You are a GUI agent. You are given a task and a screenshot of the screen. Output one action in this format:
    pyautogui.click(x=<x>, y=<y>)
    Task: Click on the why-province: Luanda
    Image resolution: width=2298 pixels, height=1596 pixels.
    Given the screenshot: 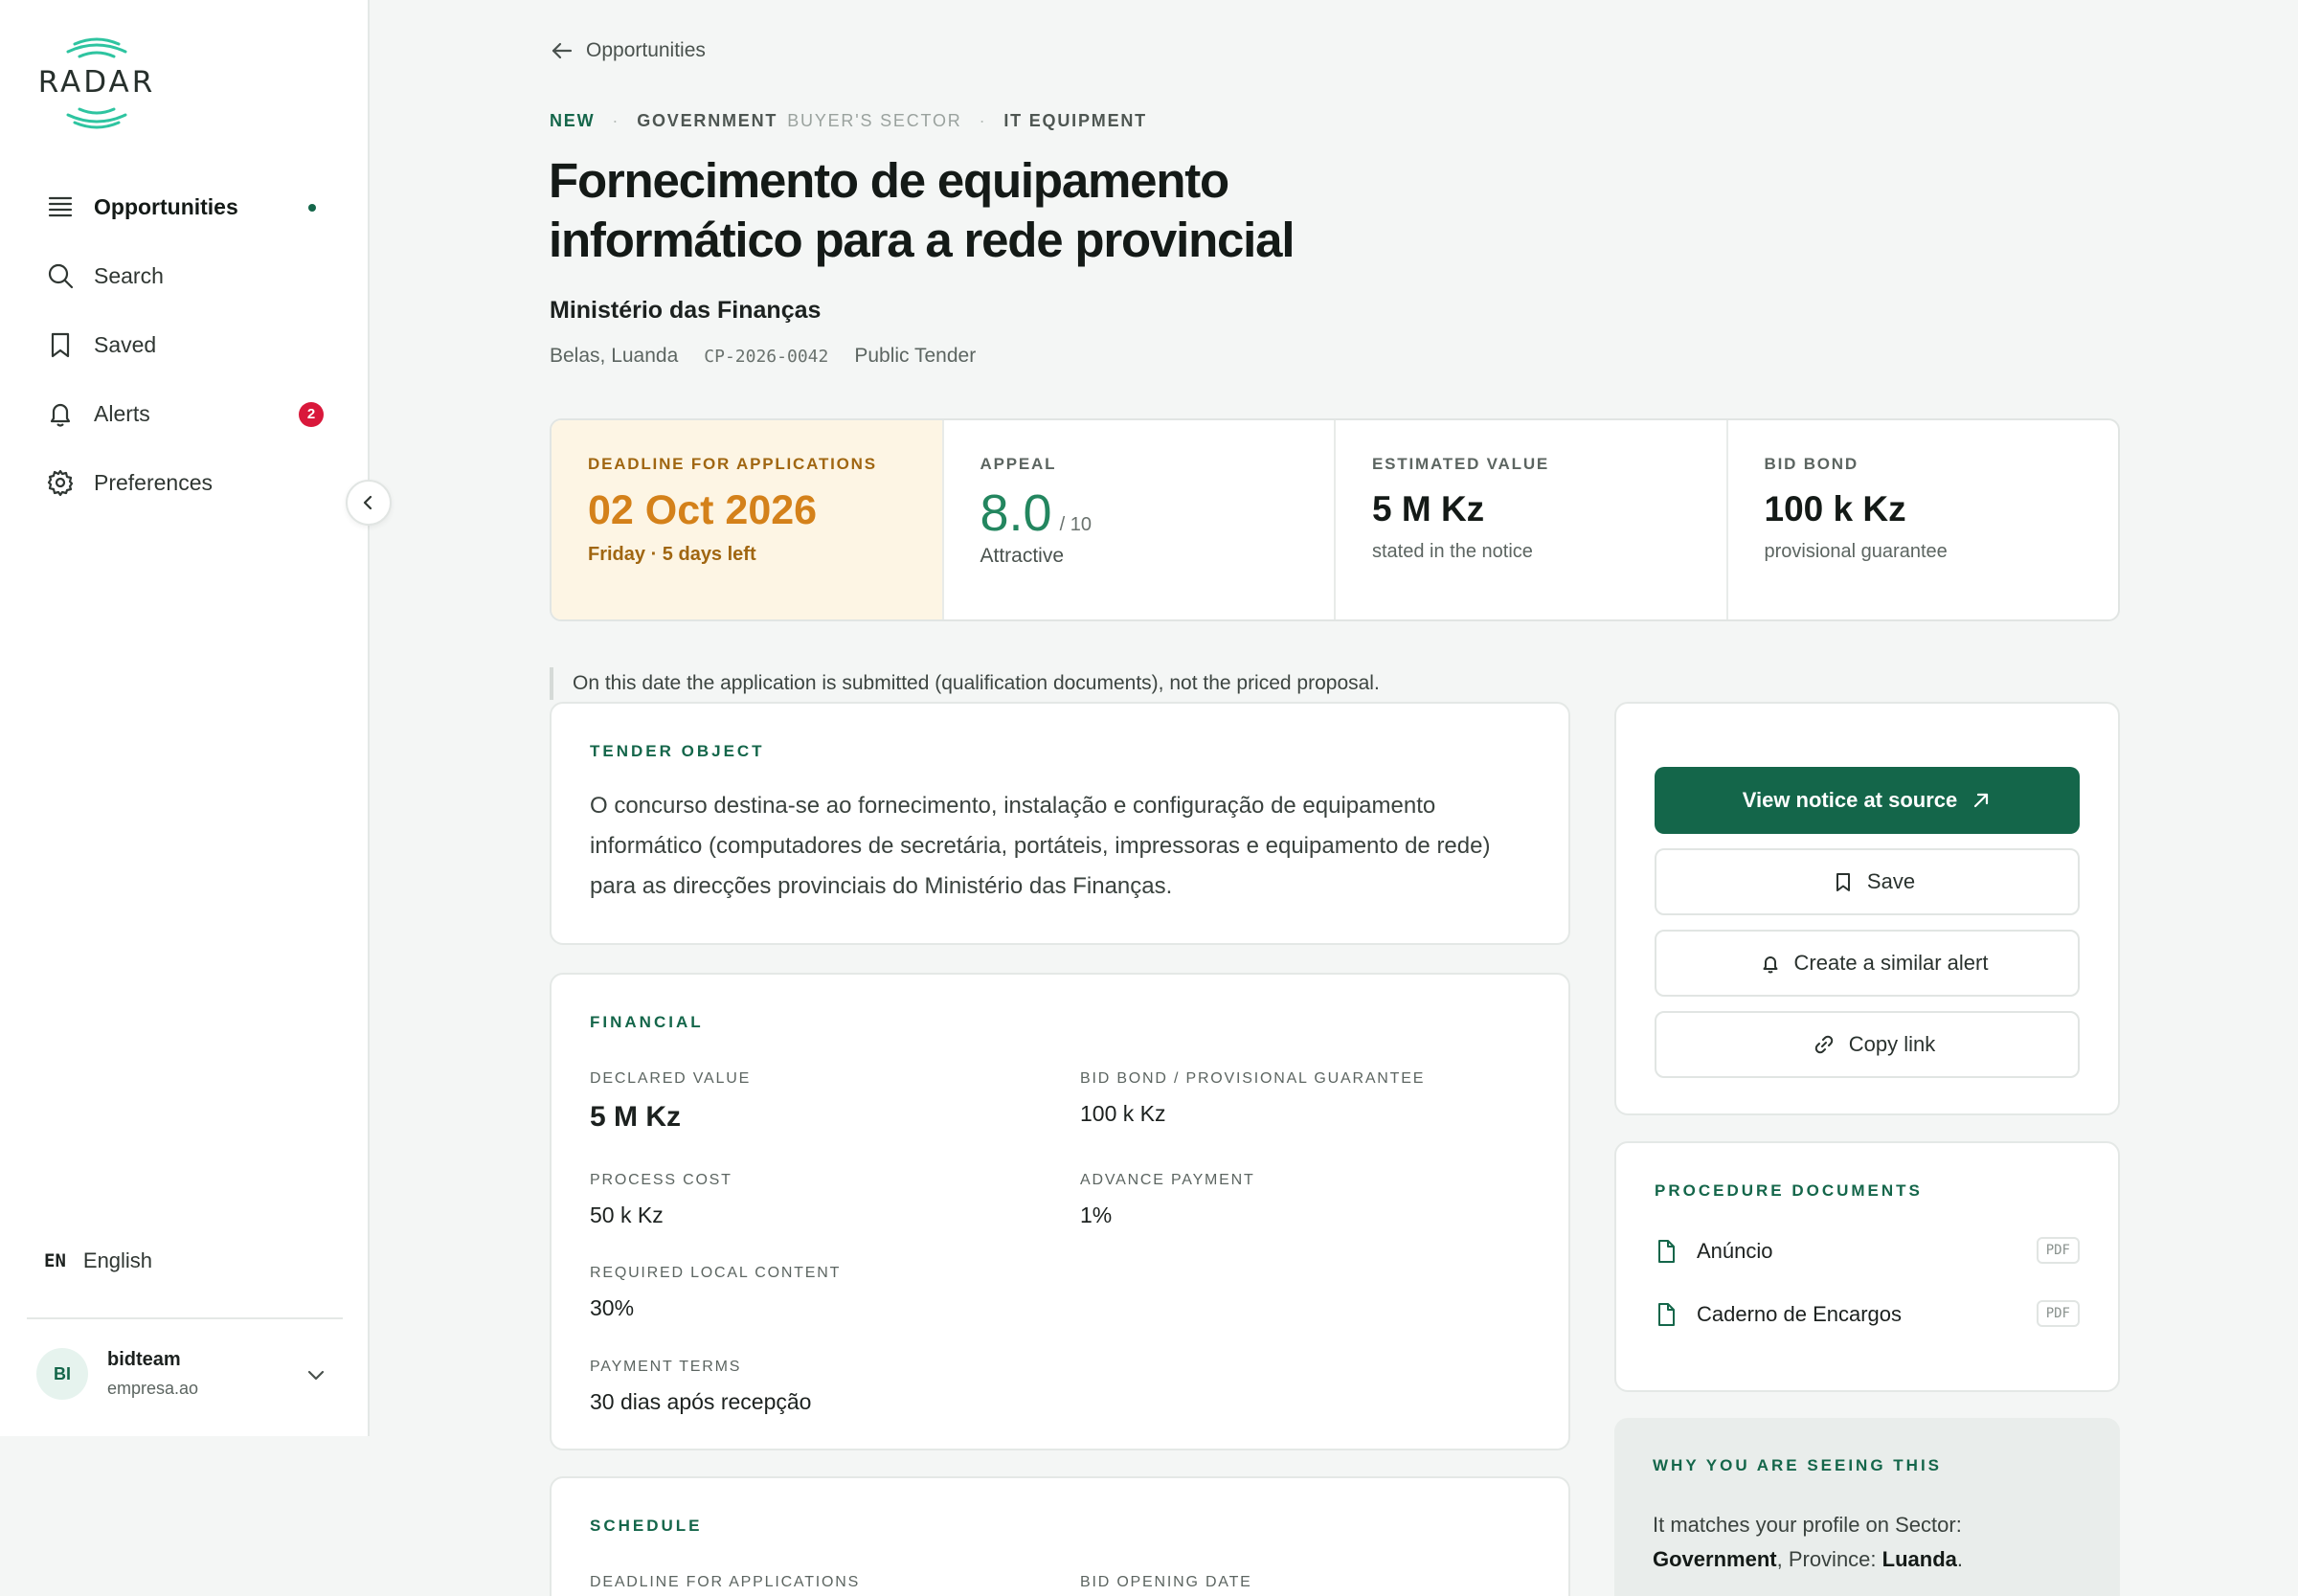 What is the action you would take?
    pyautogui.click(x=1919, y=1559)
    